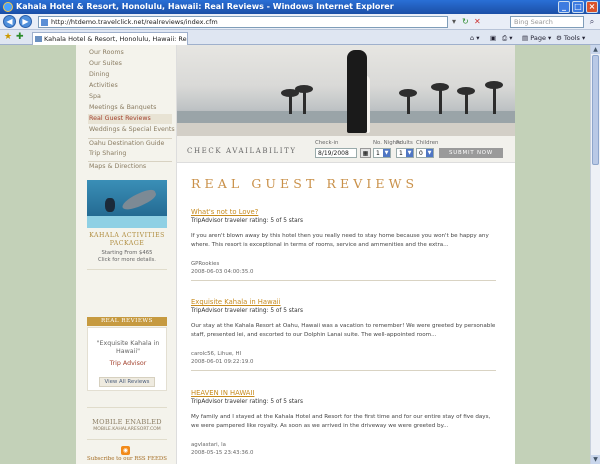 The width and height of the screenshot is (600, 464). I want to click on sidebar-item-meetings: Meetings & Banquets, so click(130, 108).